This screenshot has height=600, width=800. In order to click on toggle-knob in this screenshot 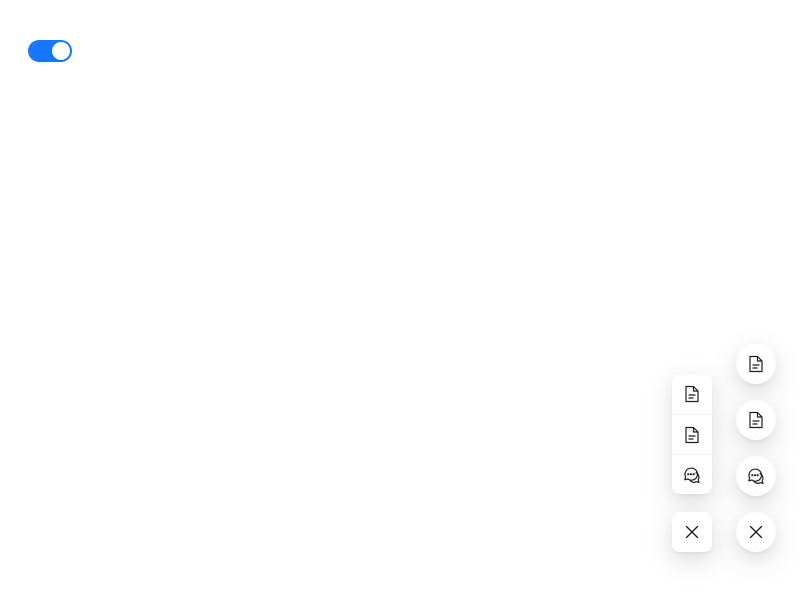, I will do `click(61, 51)`.